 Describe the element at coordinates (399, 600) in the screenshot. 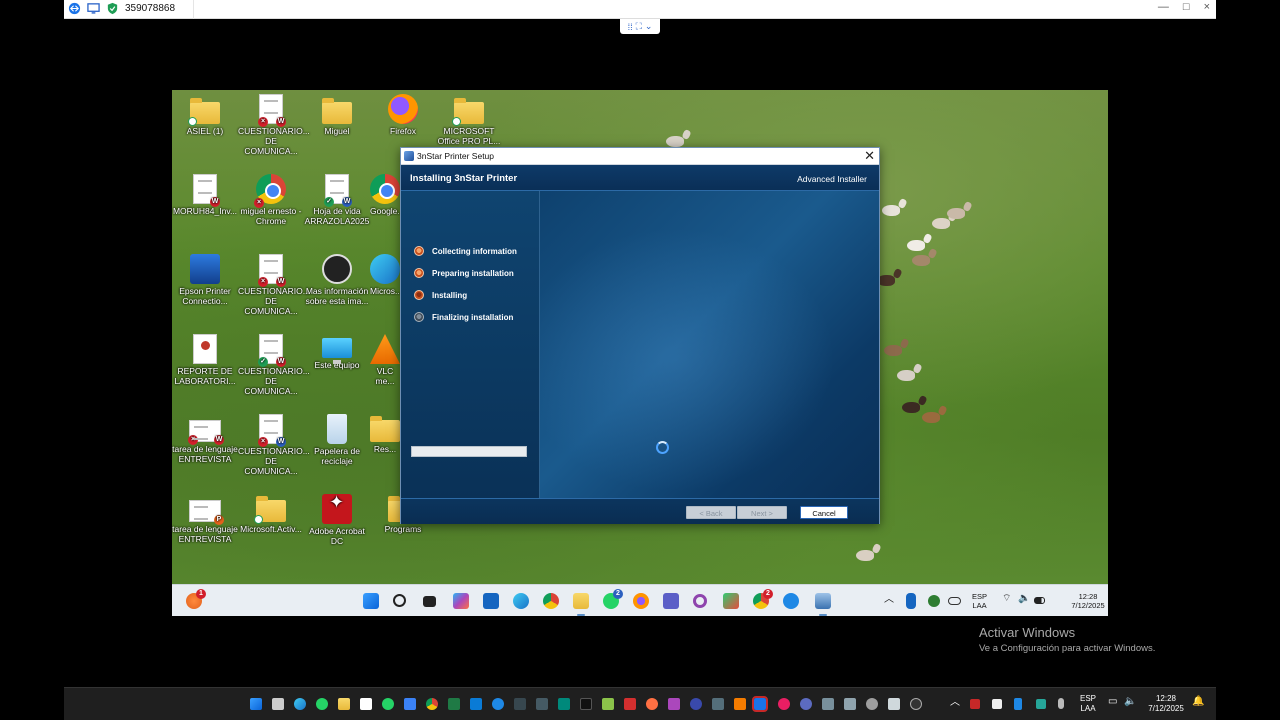

I see `search-icon` at that location.